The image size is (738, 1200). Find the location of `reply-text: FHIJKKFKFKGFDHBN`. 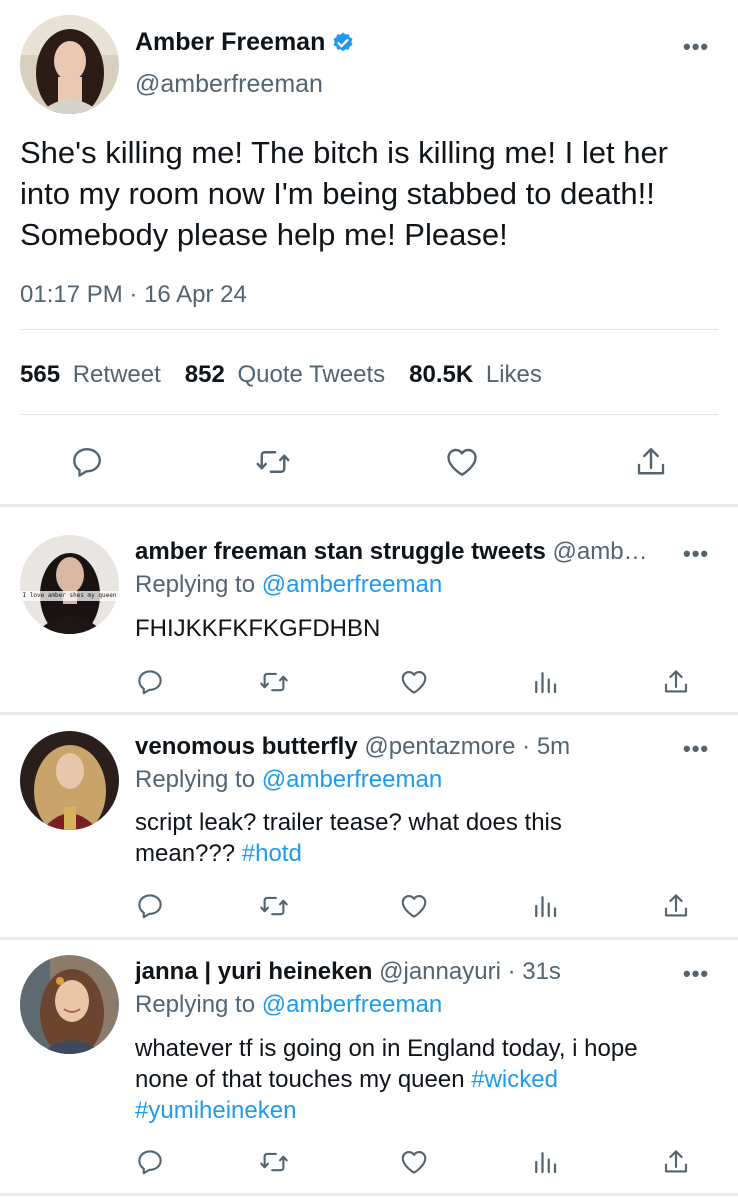

reply-text: FHIJKKFKFKGFDHBN is located at coordinates (257, 629).